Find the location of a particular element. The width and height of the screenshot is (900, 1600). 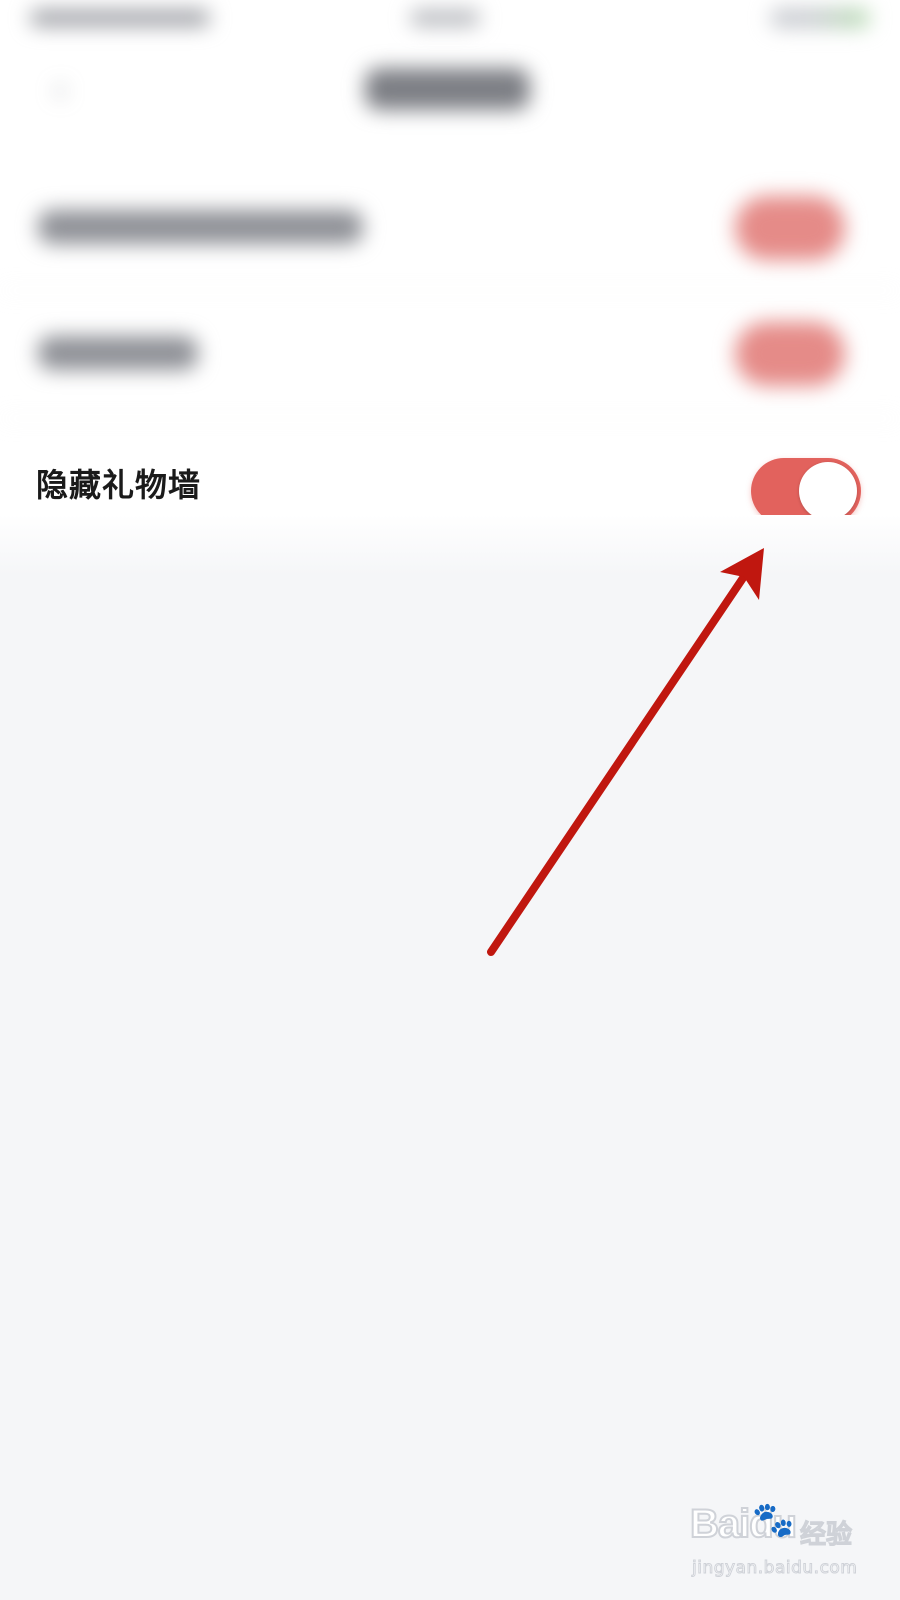

status-center-info is located at coordinates (445, 18).